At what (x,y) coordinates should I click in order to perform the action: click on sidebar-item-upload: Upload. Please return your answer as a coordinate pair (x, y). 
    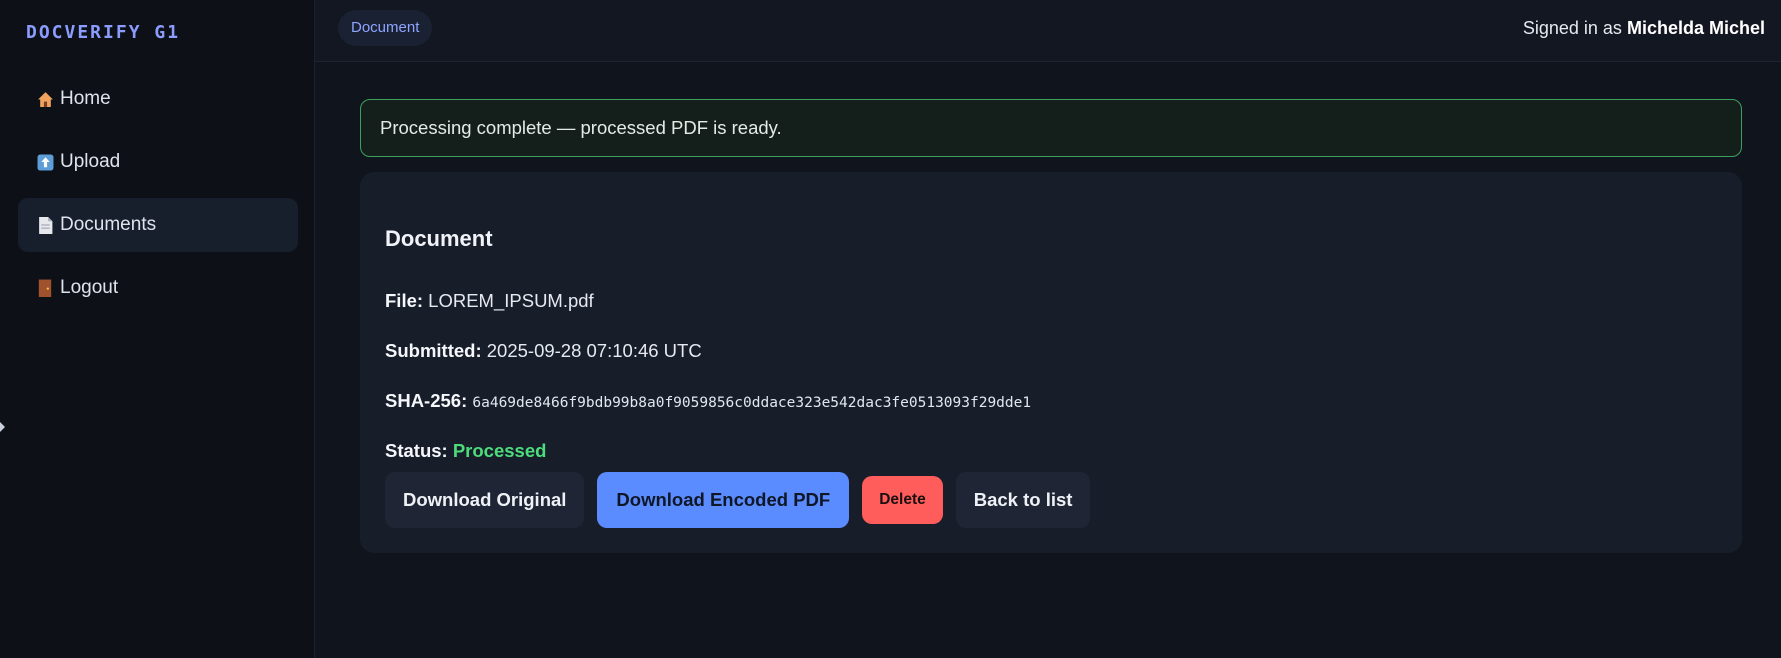
    Looking at the image, I should click on (158, 162).